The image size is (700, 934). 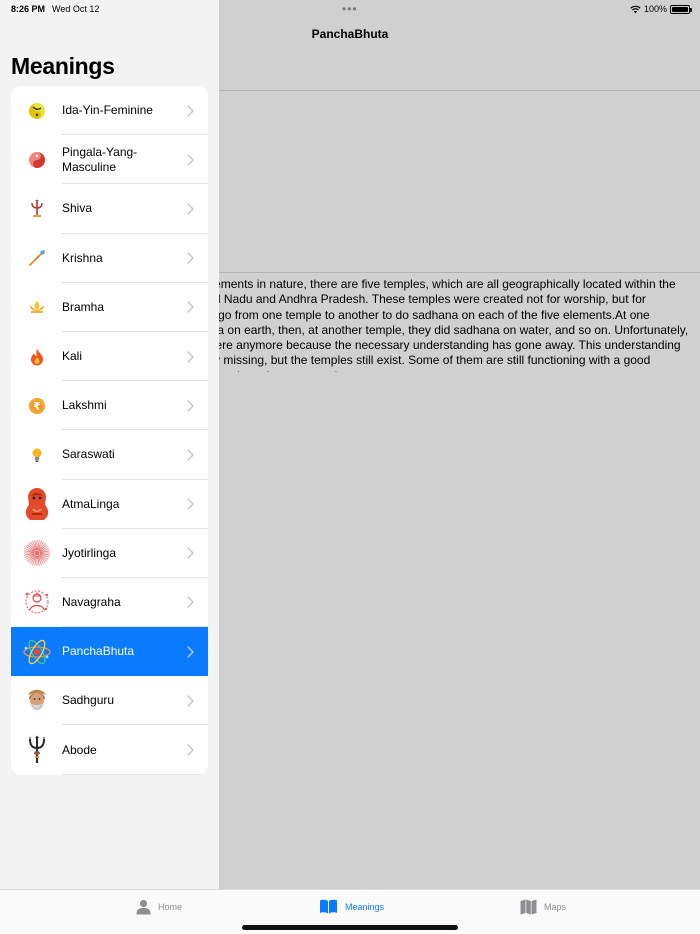 What do you see at coordinates (109, 307) in the screenshot?
I see `sidebar-item-bramha: Bramha` at bounding box center [109, 307].